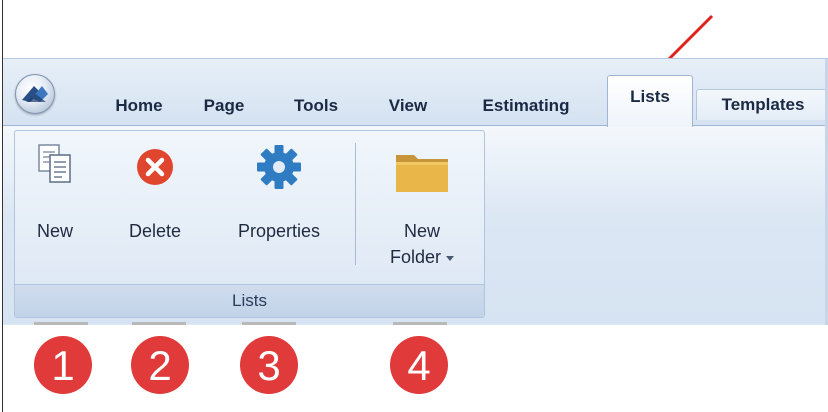 The image size is (828, 412). What do you see at coordinates (55, 206) in the screenshot?
I see `new-button: New` at bounding box center [55, 206].